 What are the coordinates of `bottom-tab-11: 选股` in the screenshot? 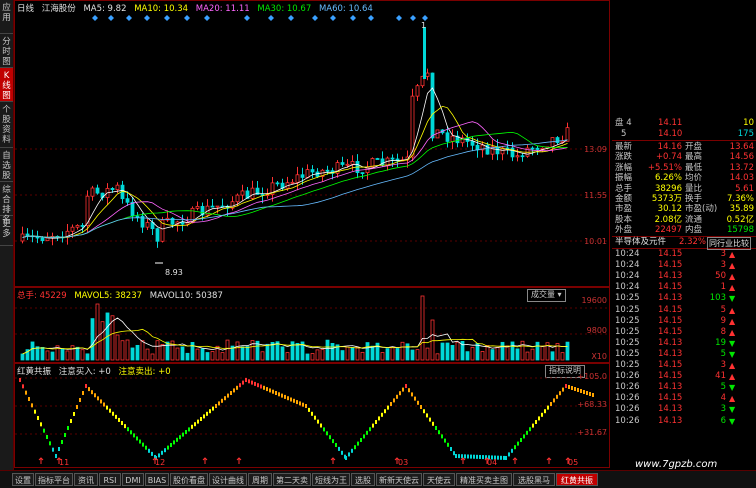 It's located at (363, 479).